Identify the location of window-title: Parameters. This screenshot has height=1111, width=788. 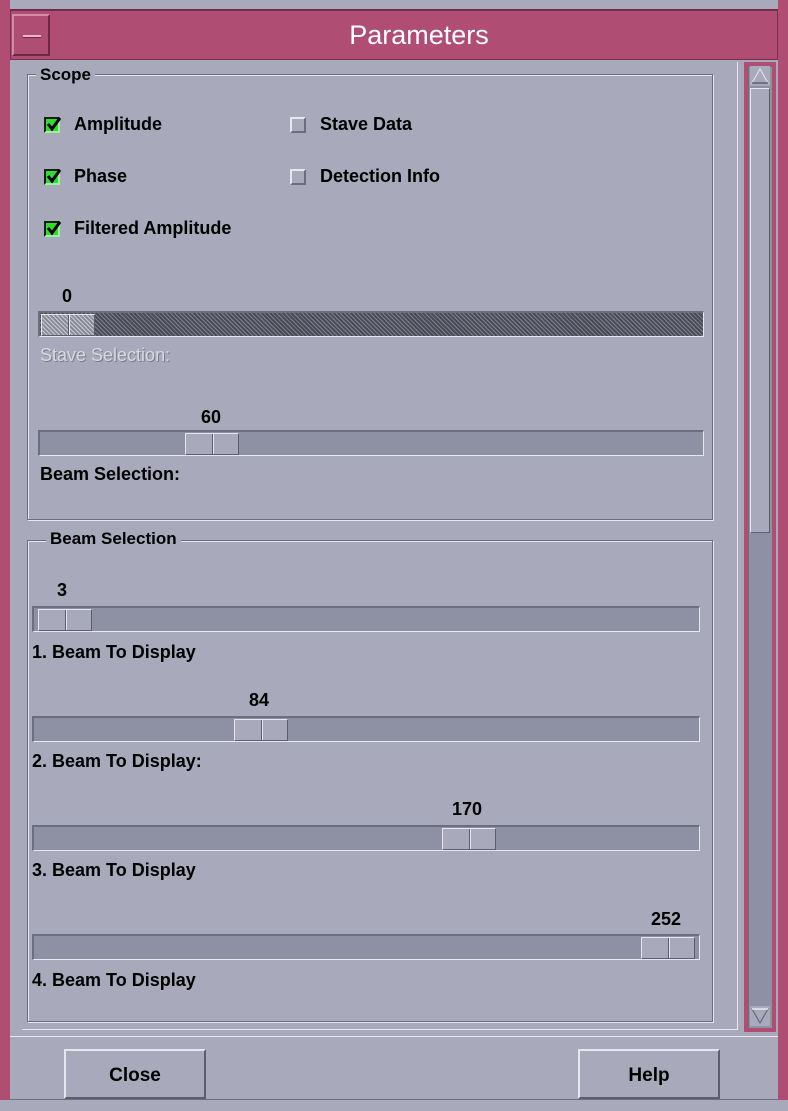
(419, 35).